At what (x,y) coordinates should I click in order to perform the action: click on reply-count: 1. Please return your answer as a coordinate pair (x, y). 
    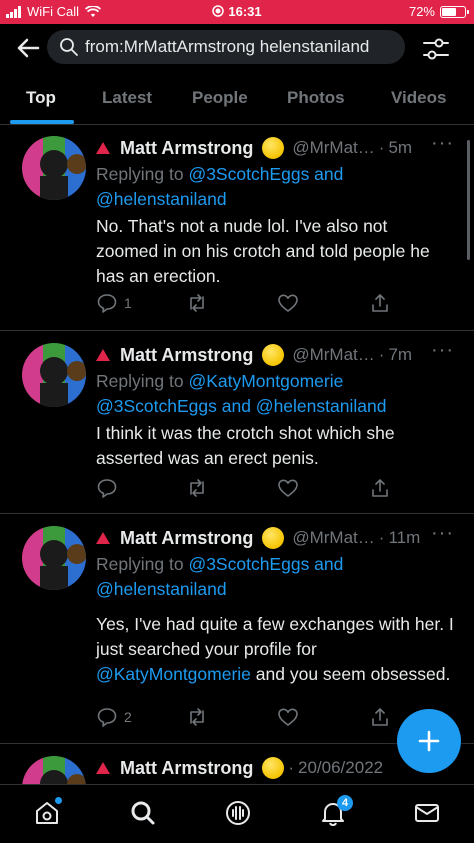
    Looking at the image, I should click on (128, 303).